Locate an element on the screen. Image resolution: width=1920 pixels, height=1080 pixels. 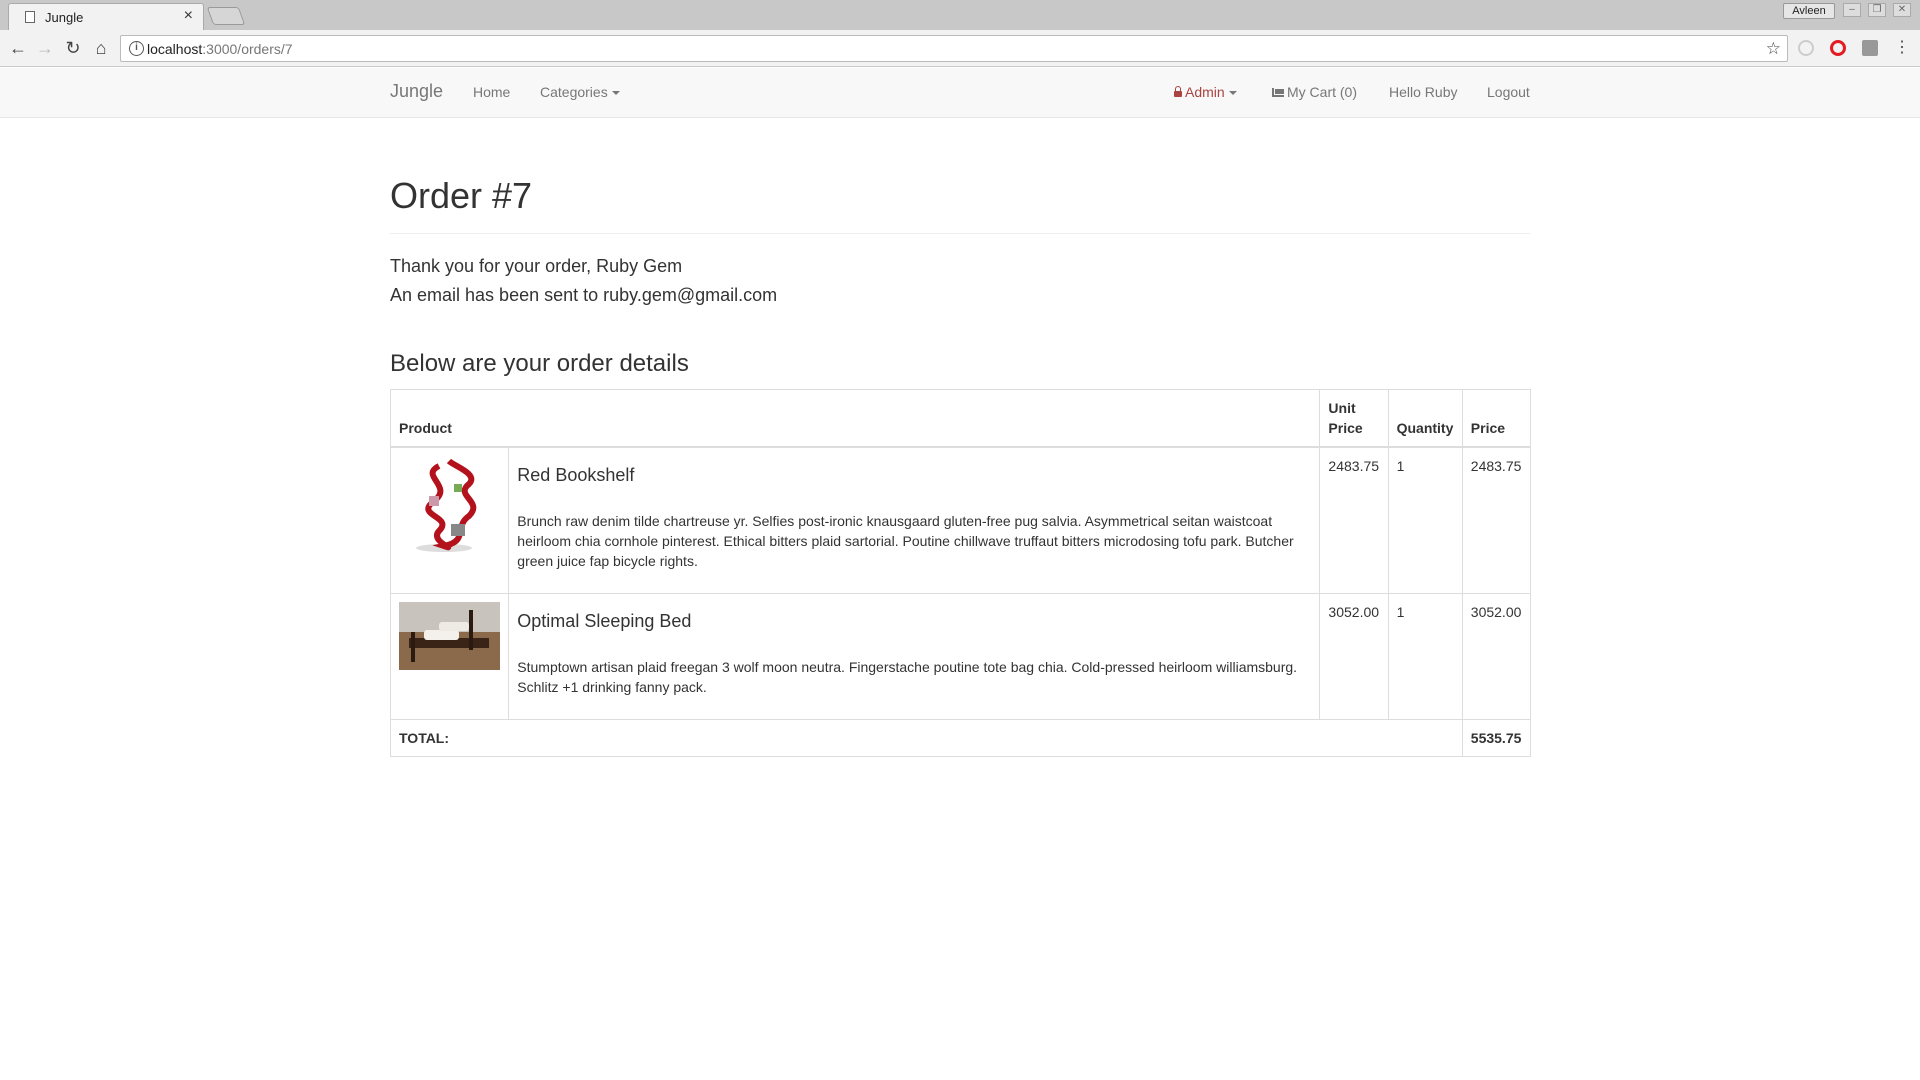
total-value: 5535.75 is located at coordinates (1496, 737).